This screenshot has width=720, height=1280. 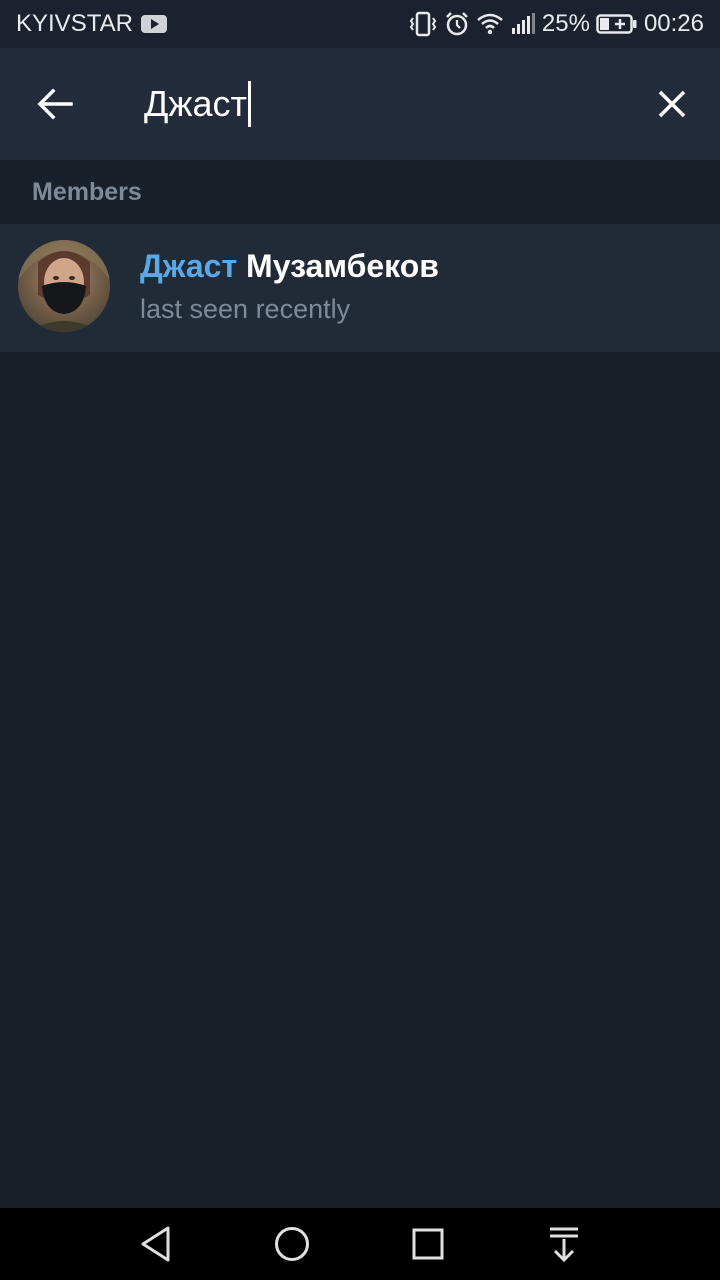 What do you see at coordinates (360, 24) in the screenshot?
I see `status-bar: KYIVSTAR 25% 00:26` at bounding box center [360, 24].